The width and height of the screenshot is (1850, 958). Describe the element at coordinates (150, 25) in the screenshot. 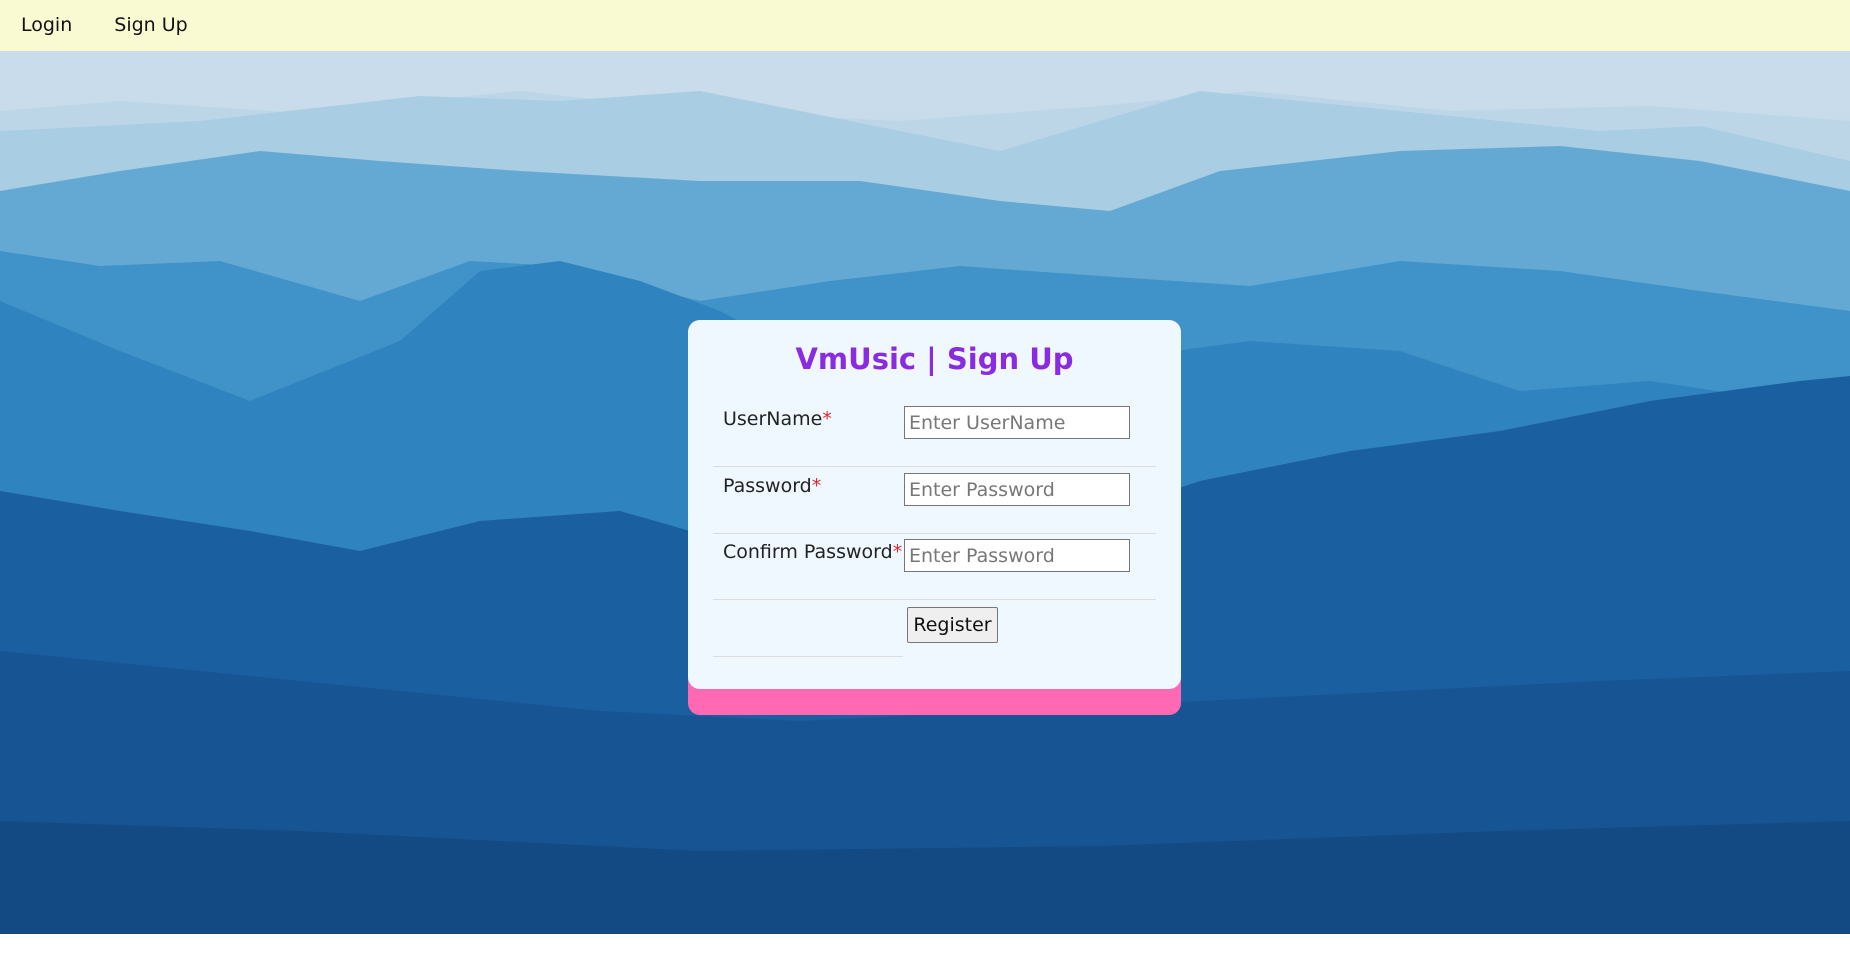

I see `nav-signup-link: Sign Up` at that location.